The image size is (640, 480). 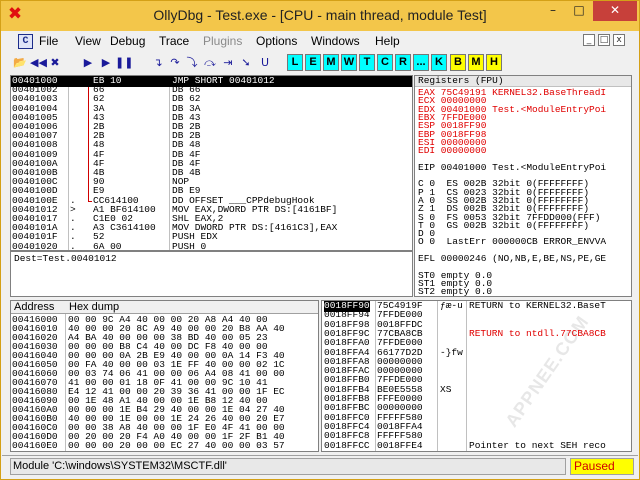 I want to click on minimize-button: –, so click(x=553, y=11).